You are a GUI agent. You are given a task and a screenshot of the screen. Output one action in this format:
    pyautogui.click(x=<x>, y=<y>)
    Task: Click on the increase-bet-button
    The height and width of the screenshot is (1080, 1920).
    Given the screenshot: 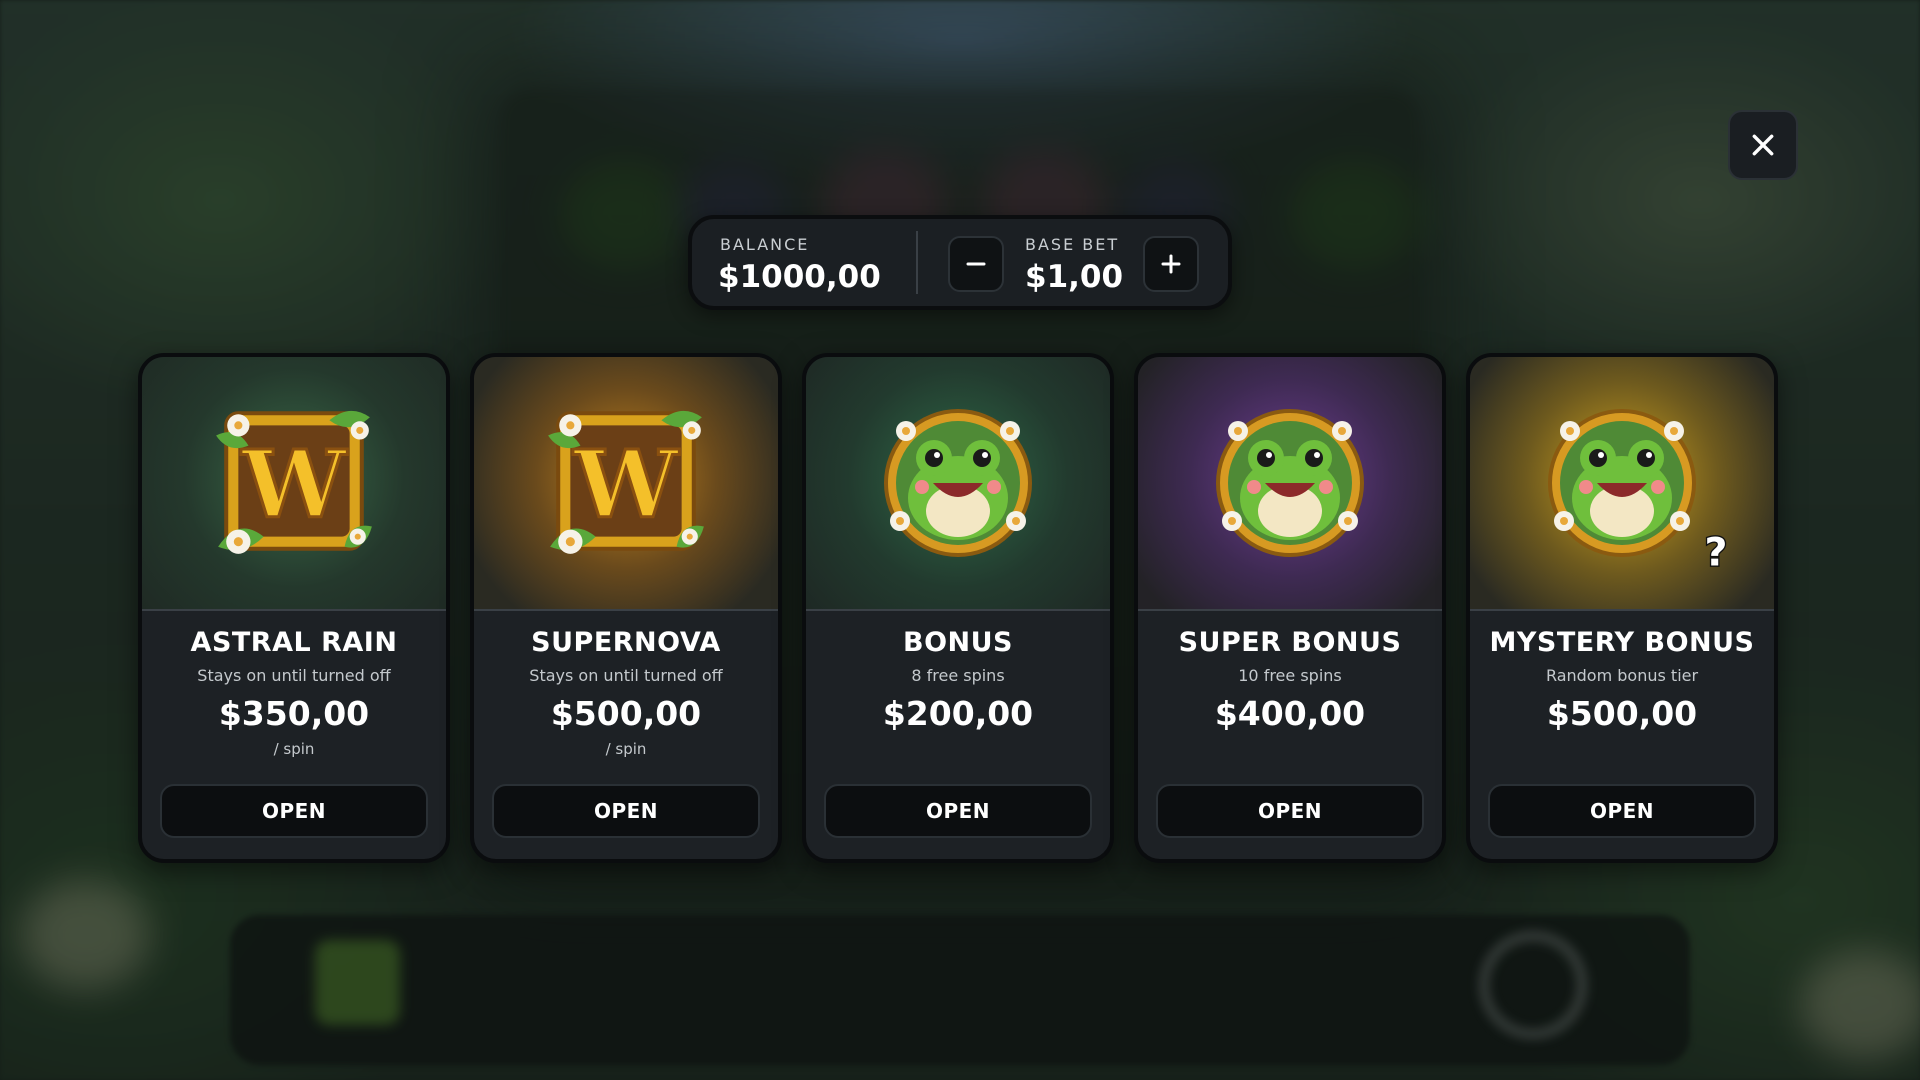 What is the action you would take?
    pyautogui.click(x=1171, y=264)
    